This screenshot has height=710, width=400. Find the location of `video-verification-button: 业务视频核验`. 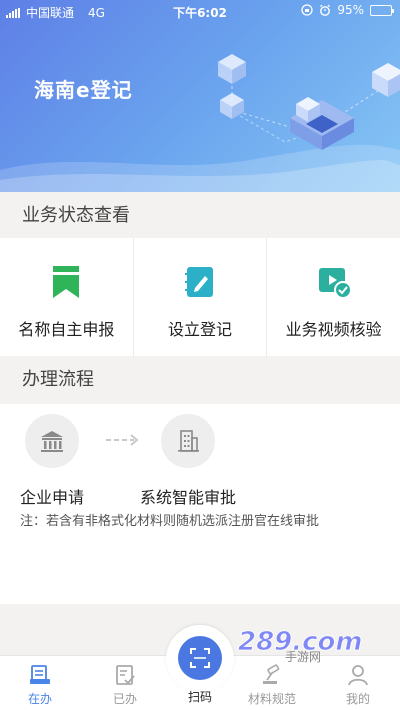

video-verification-button: 业务视频核验 is located at coordinates (333, 297).